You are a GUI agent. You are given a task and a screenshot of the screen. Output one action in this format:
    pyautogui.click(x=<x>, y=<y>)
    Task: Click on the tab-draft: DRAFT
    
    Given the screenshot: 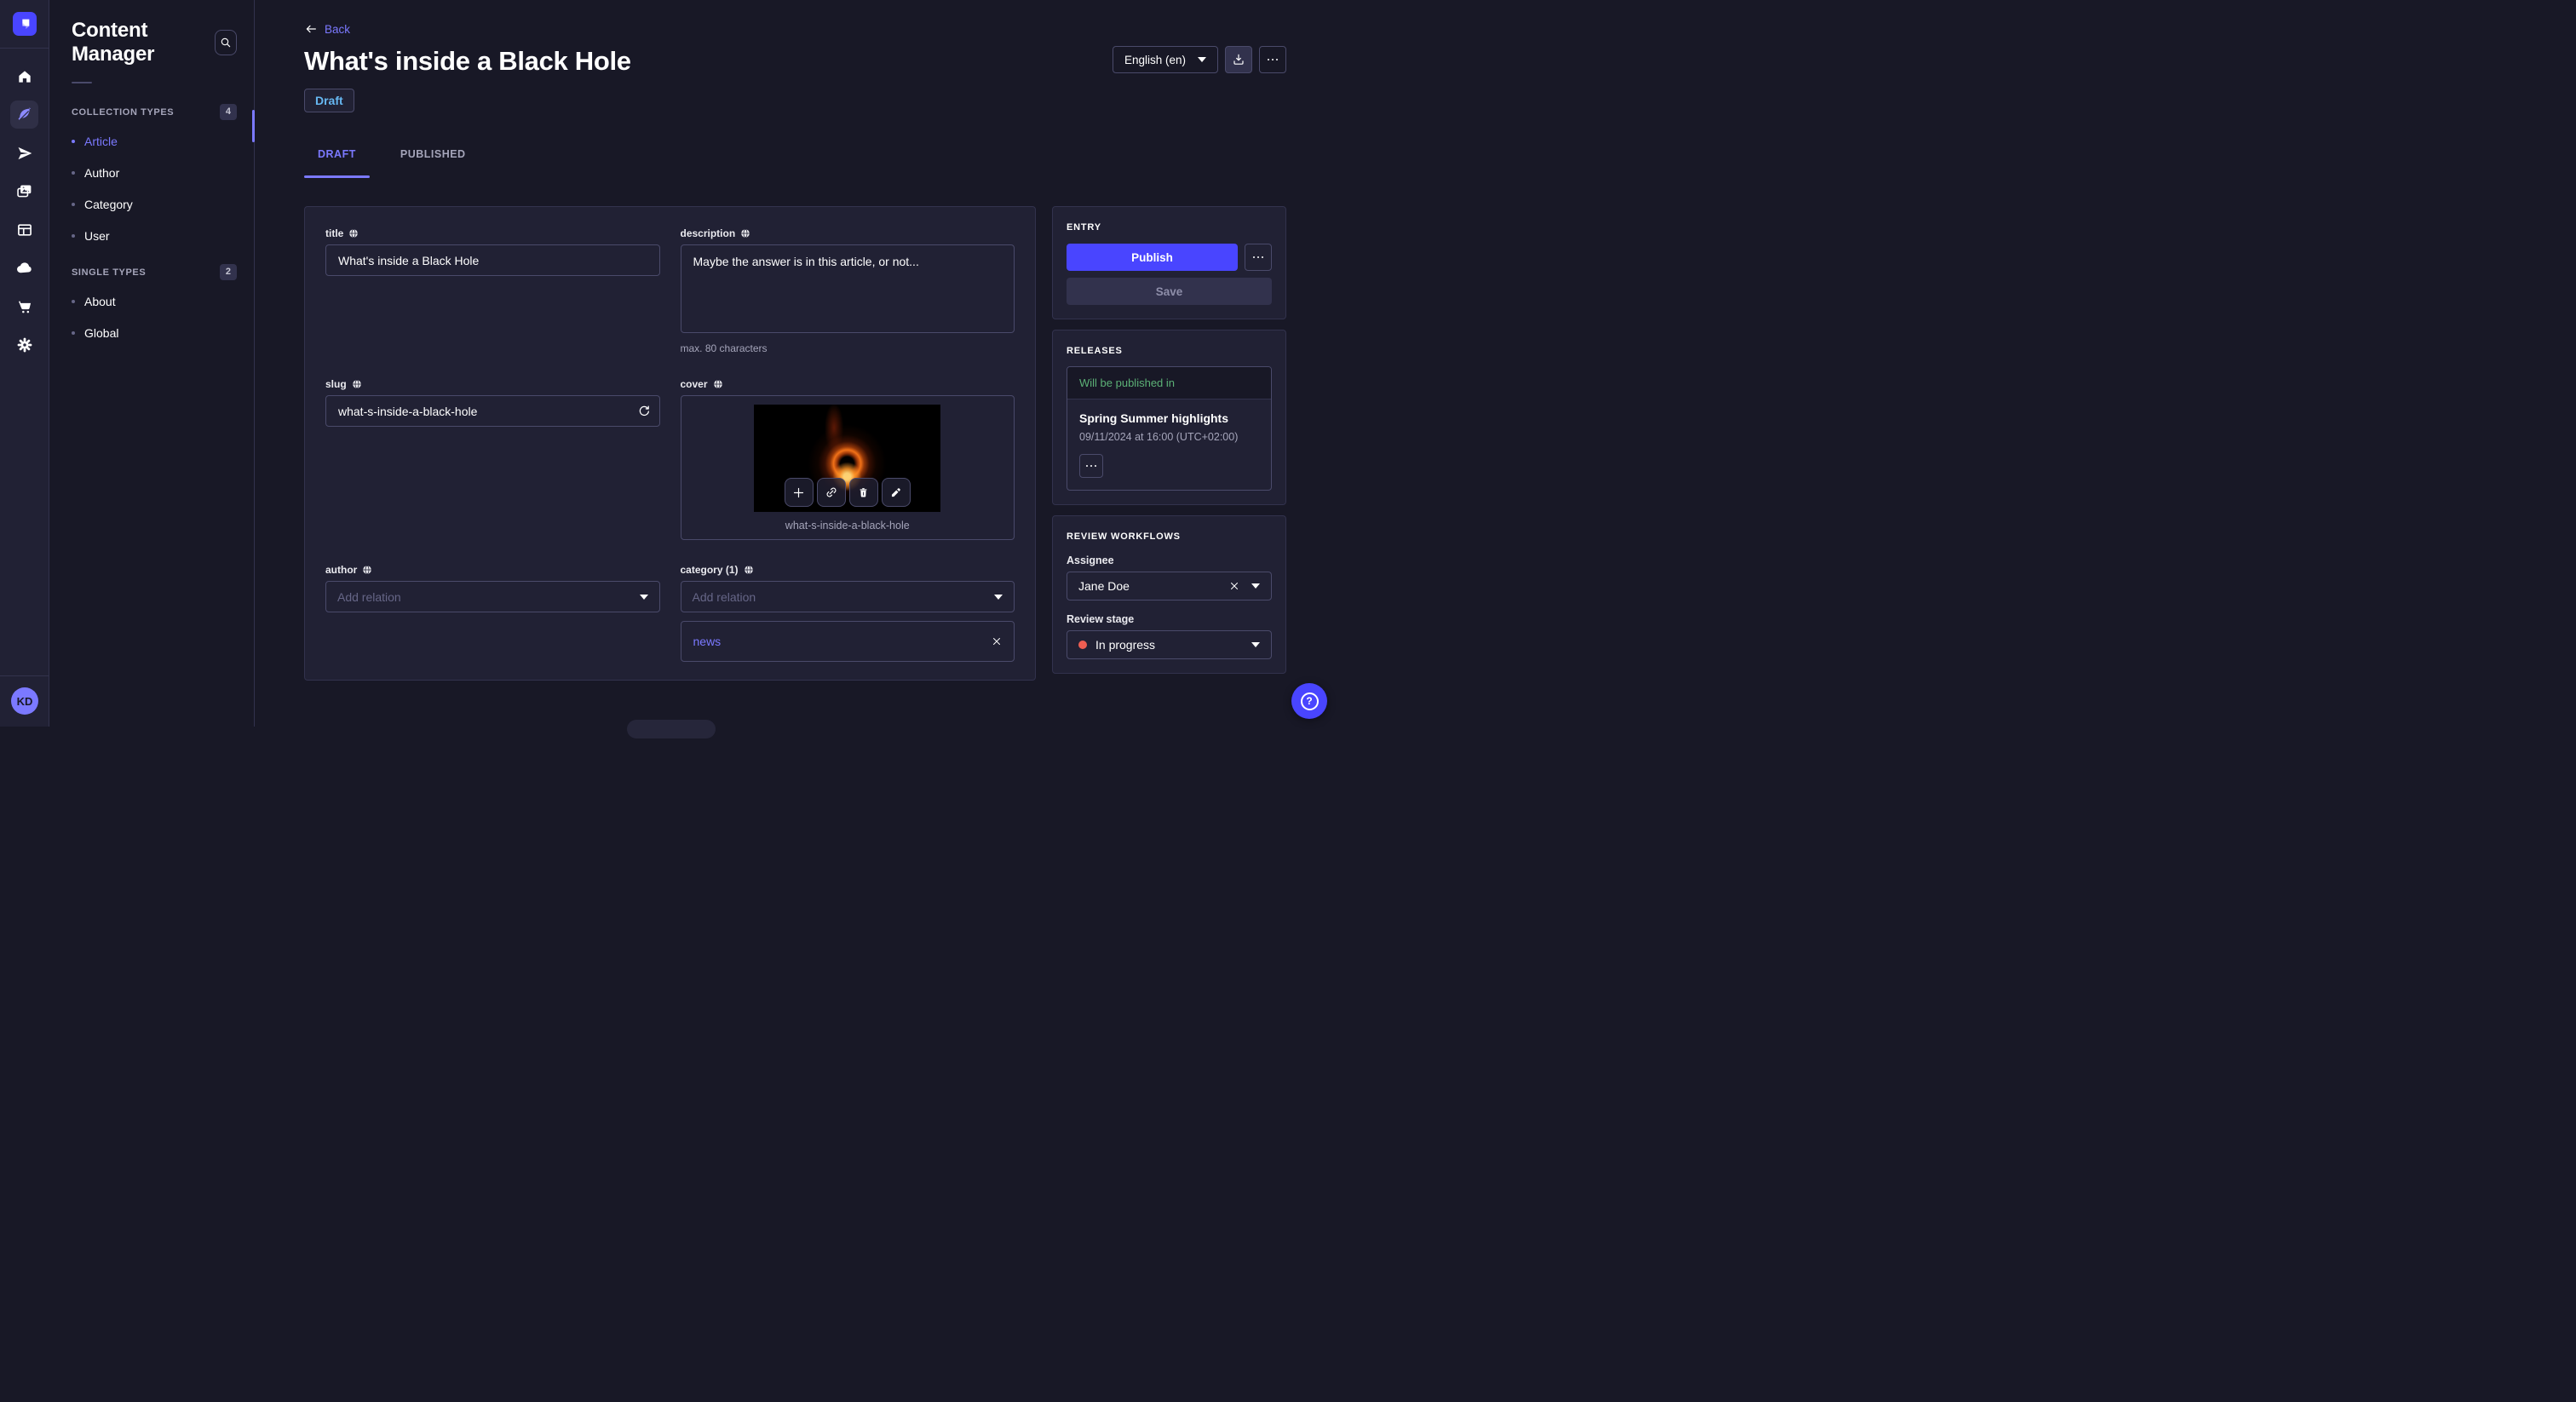 What is the action you would take?
    pyautogui.click(x=337, y=159)
    